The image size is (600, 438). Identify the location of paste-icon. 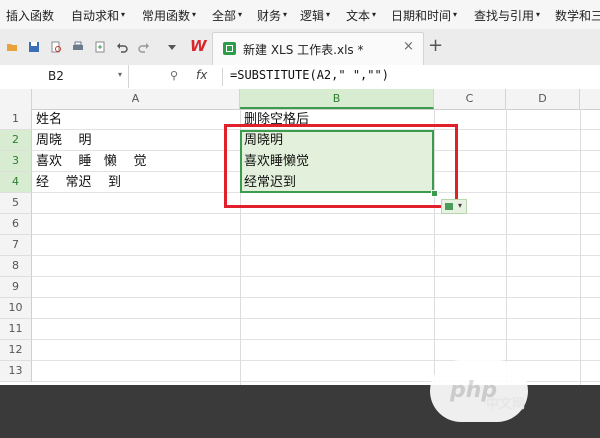
(449, 206).